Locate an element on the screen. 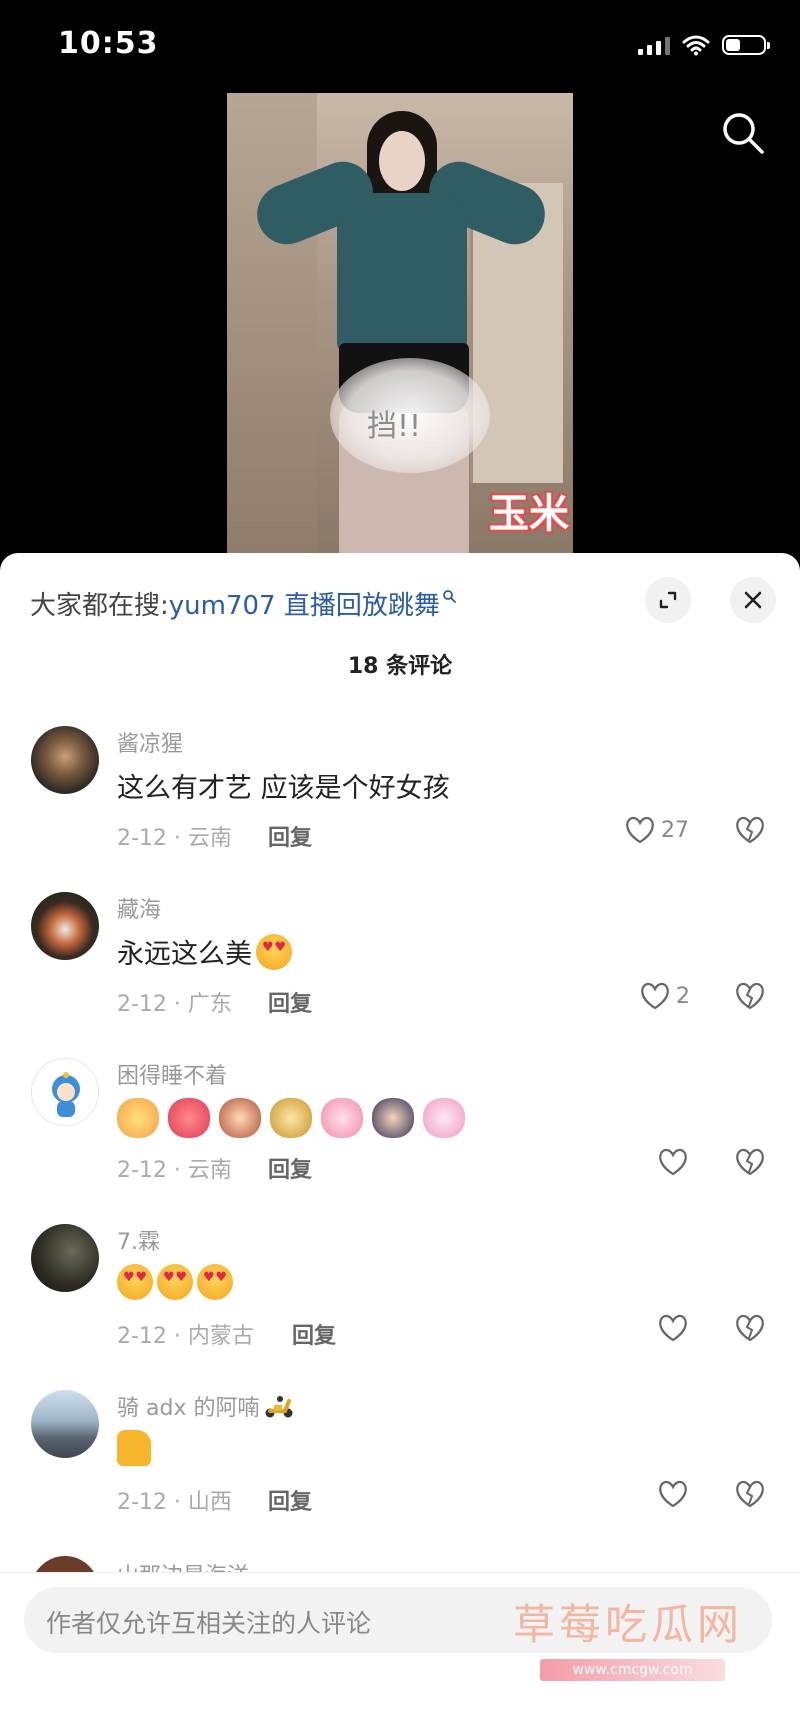 Image resolution: width=800 pixels, height=1732 pixels. comment-item: 骑 adx 的阿喃 2-12 · 山西 回复 is located at coordinates (400, 1473).